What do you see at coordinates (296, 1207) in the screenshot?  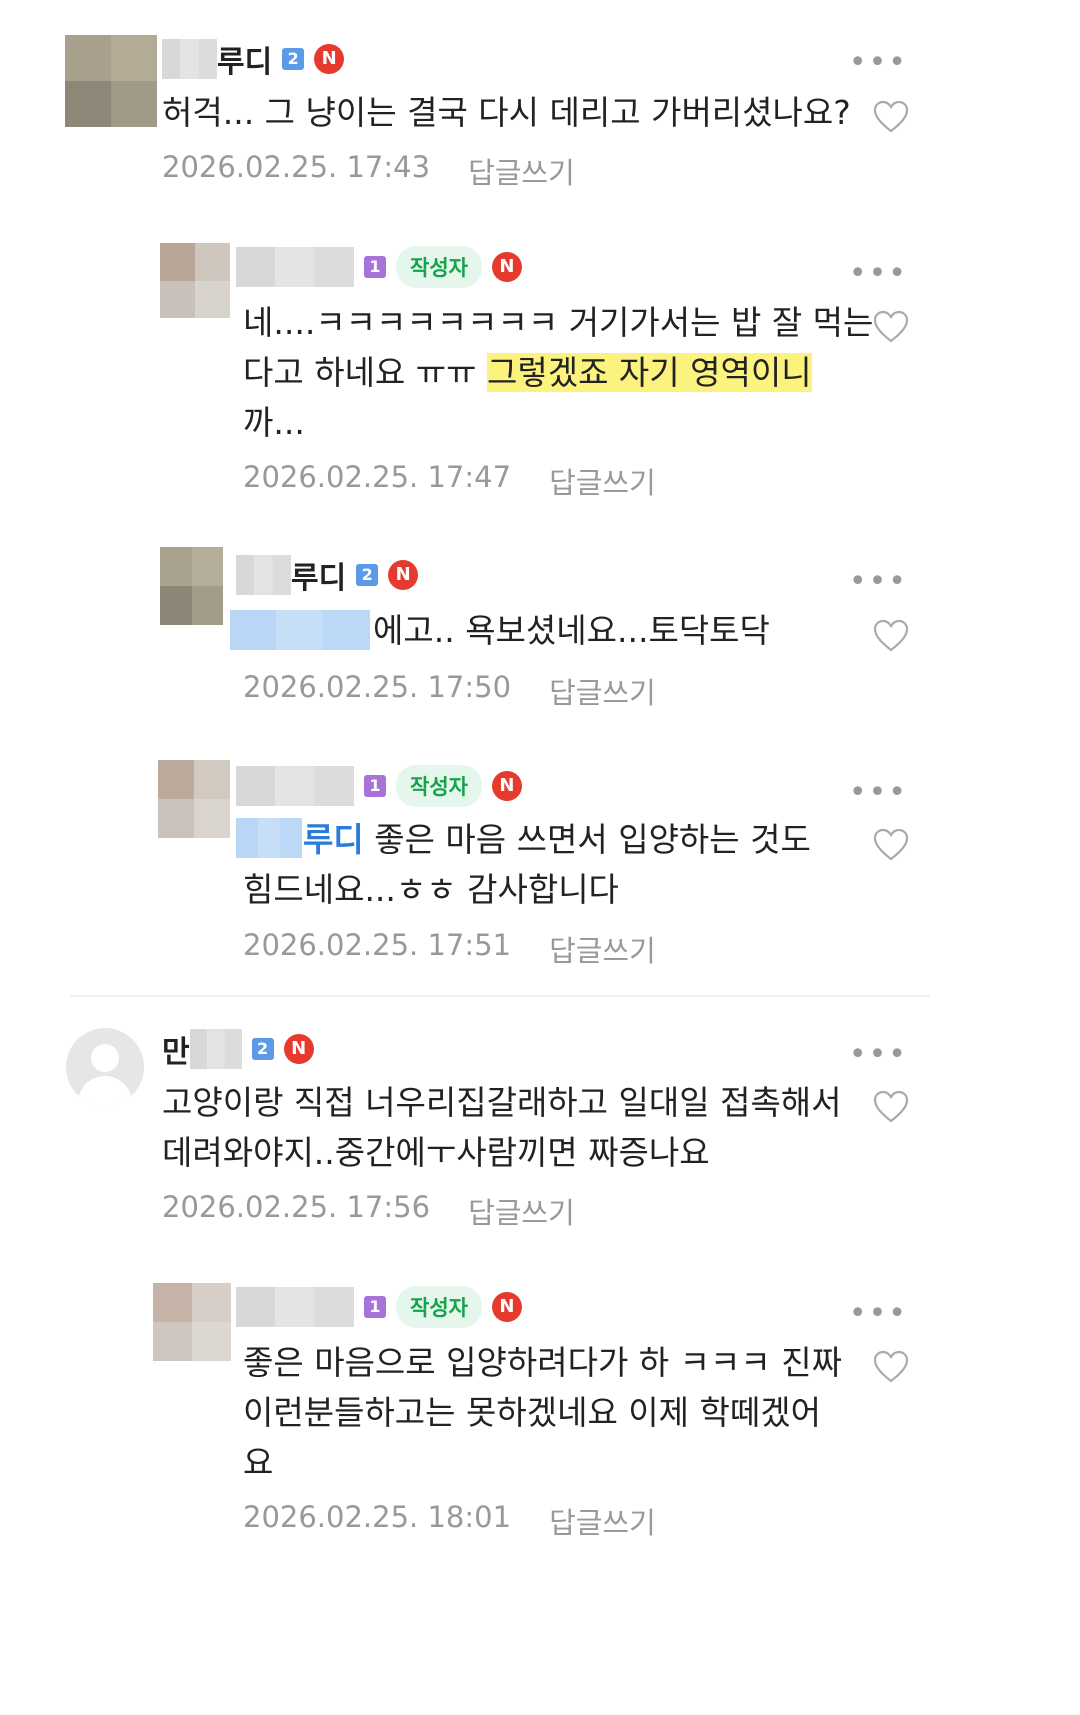 I see `comment-time: 2026.02.25. 17:56` at bounding box center [296, 1207].